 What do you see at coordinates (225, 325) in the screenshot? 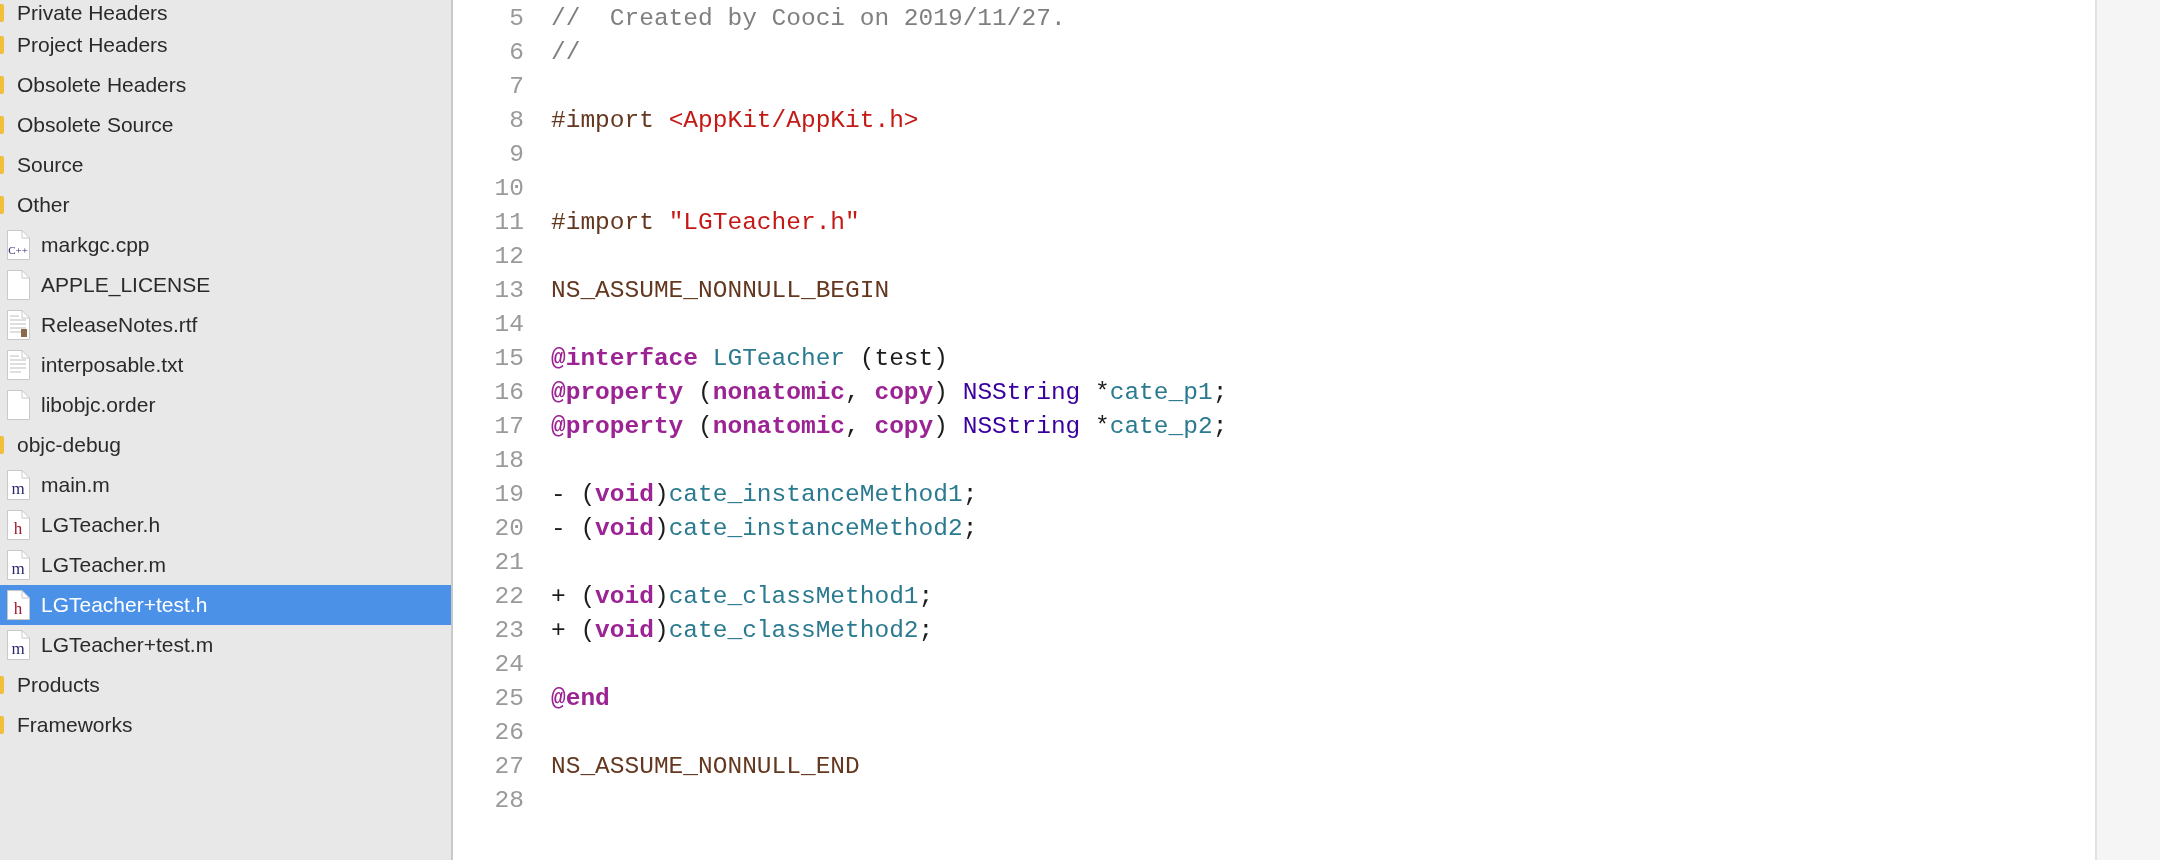
I see `navigator-row: ReleaseNotes.rtf` at bounding box center [225, 325].